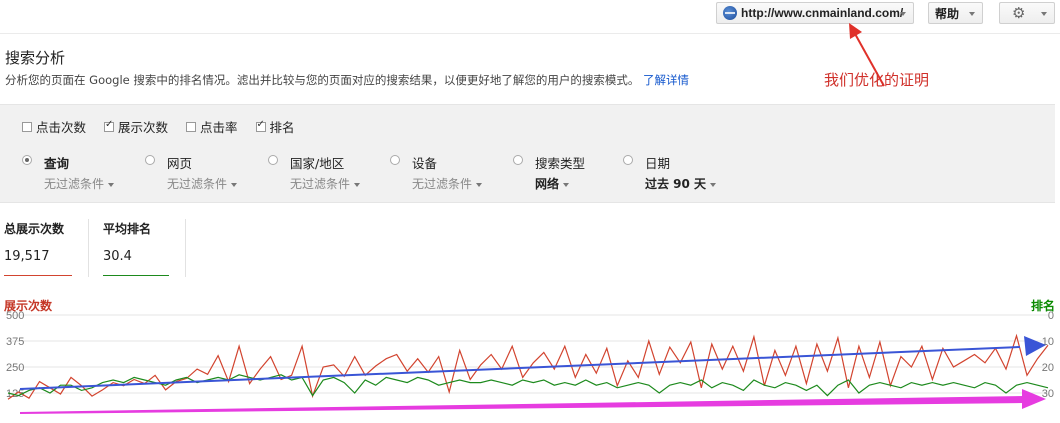  I want to click on dimension-label: 搜索类型, so click(560, 163).